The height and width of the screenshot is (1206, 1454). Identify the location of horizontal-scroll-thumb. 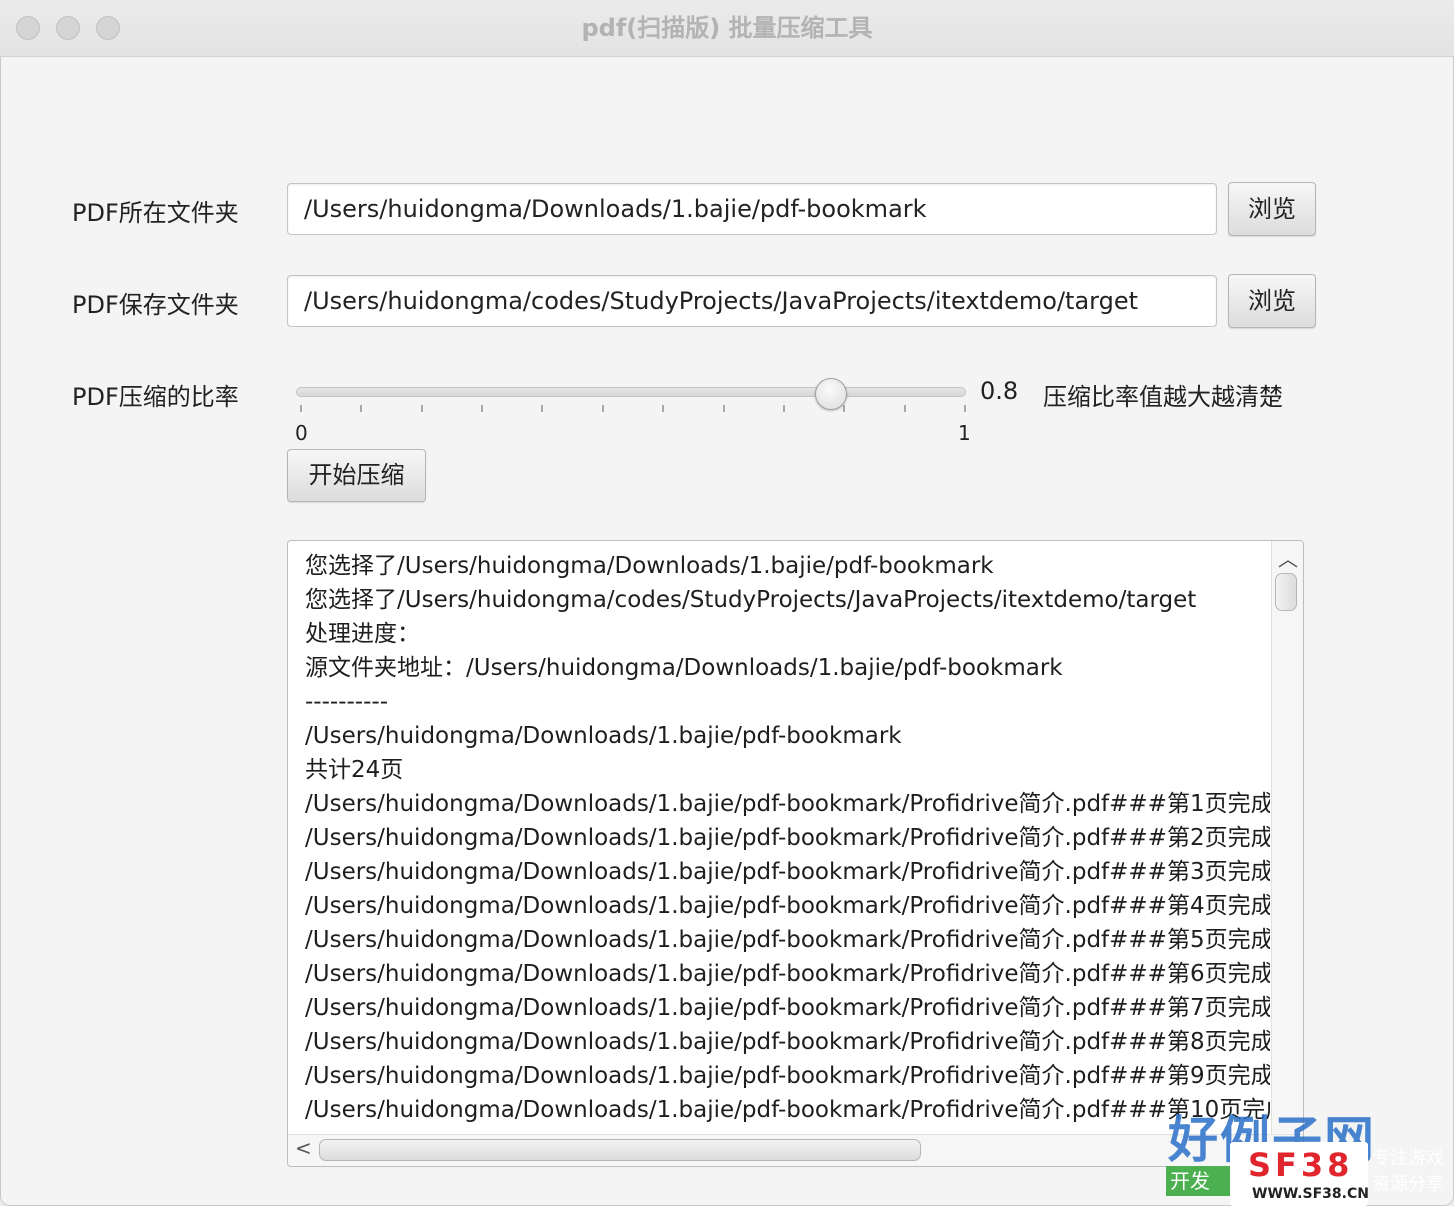
(620, 1150).